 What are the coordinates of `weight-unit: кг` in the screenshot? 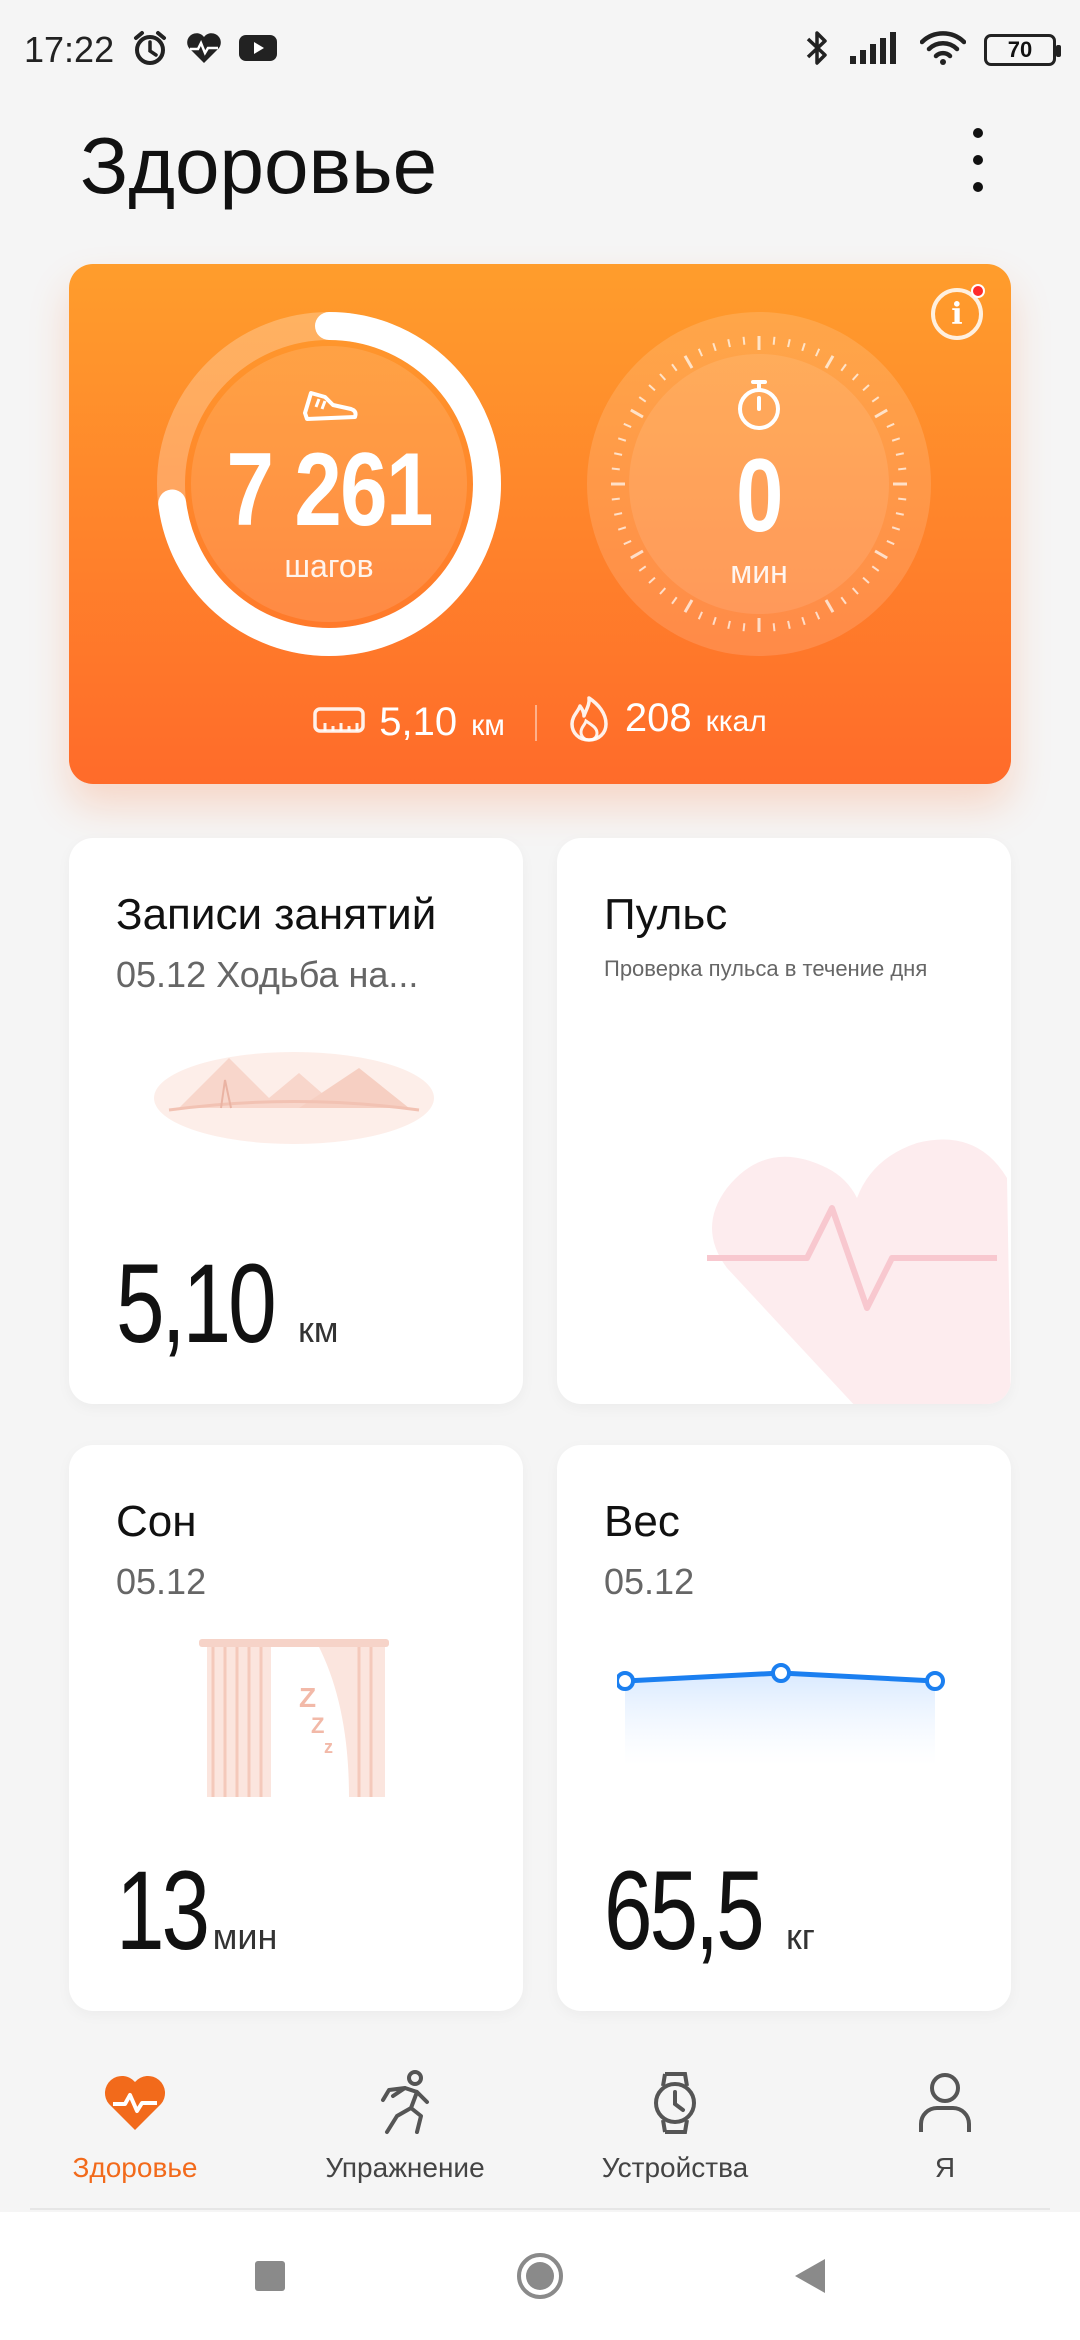 It's located at (800, 1936).